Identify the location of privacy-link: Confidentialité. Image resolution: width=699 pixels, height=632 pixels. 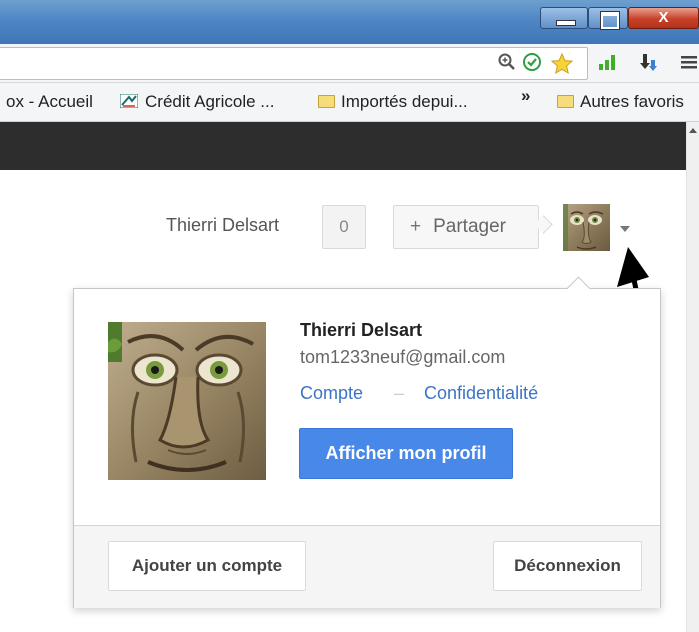
(481, 393).